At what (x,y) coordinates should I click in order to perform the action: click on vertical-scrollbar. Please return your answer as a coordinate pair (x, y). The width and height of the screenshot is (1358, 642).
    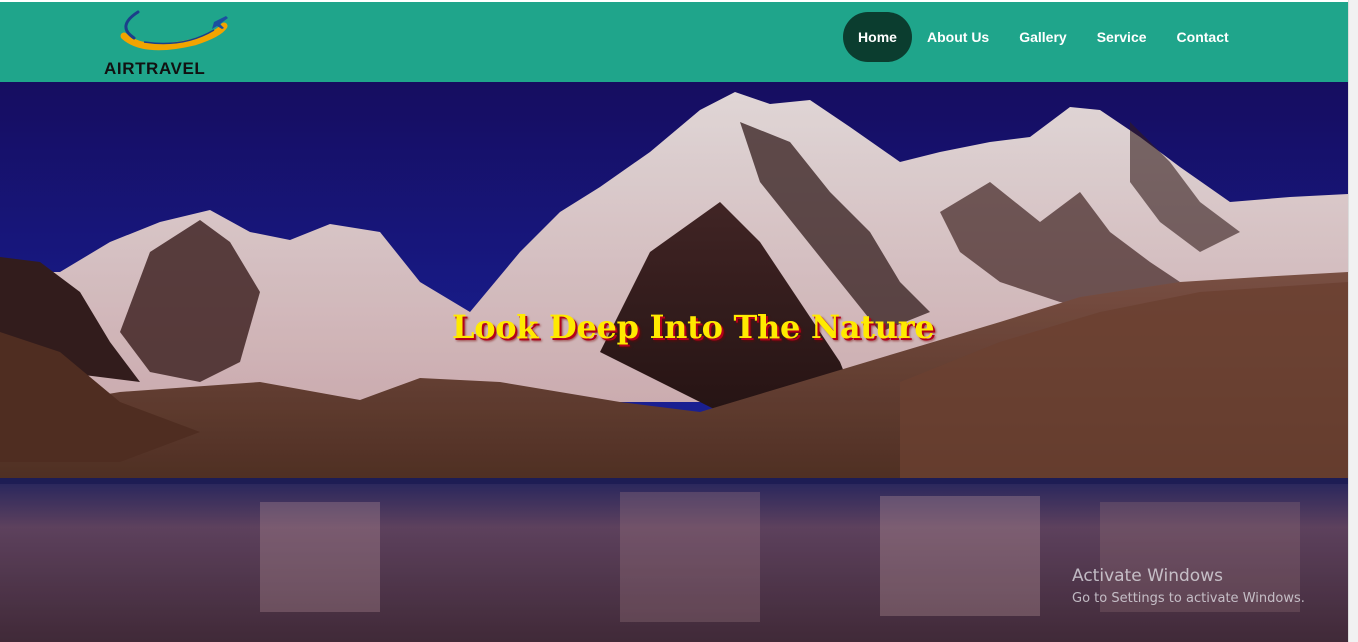
    Looking at the image, I should click on (1353, 321).